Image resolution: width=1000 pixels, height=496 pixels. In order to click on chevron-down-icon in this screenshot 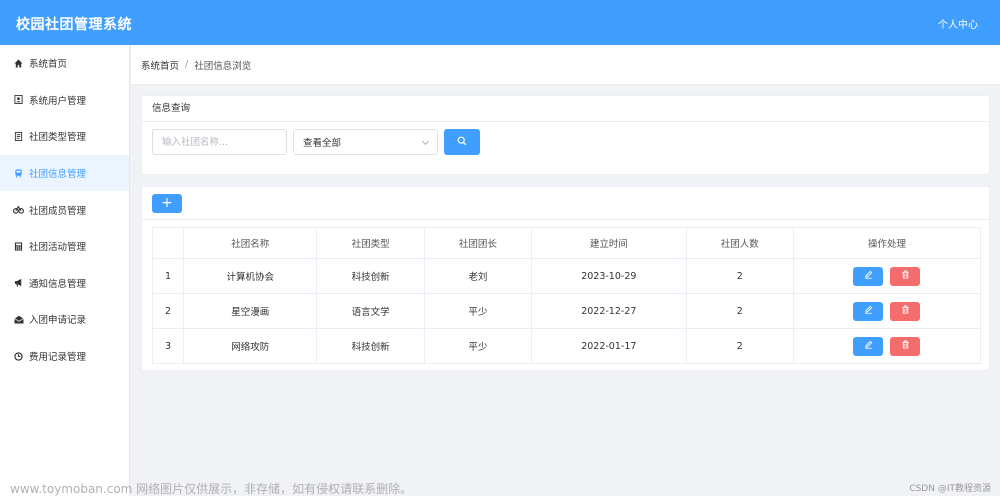, I will do `click(425, 141)`.